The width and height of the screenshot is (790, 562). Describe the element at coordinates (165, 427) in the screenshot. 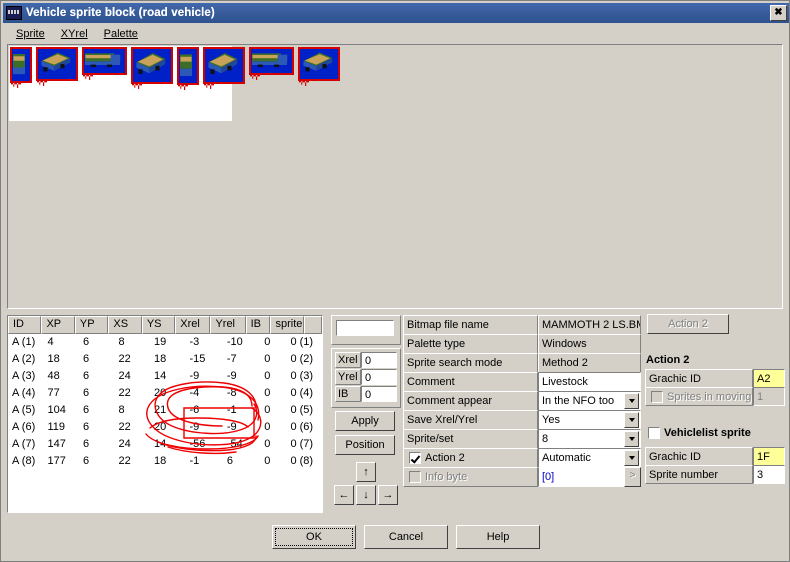

I see `table-row: A (6) 119 6 22 20 -9 -9 0 0 (6)` at that location.